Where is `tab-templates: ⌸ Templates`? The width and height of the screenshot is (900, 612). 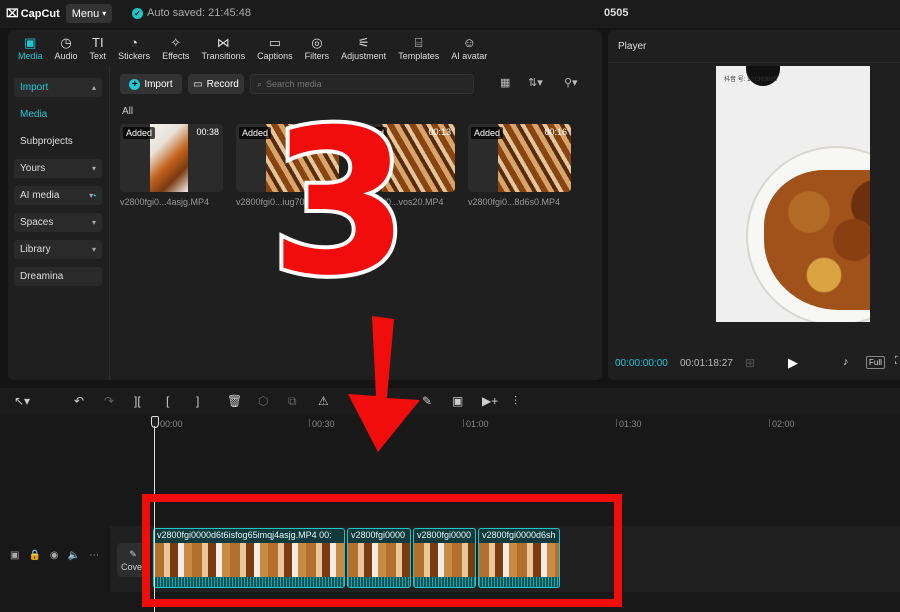
tab-templates: ⌸ Templates is located at coordinates (418, 48).